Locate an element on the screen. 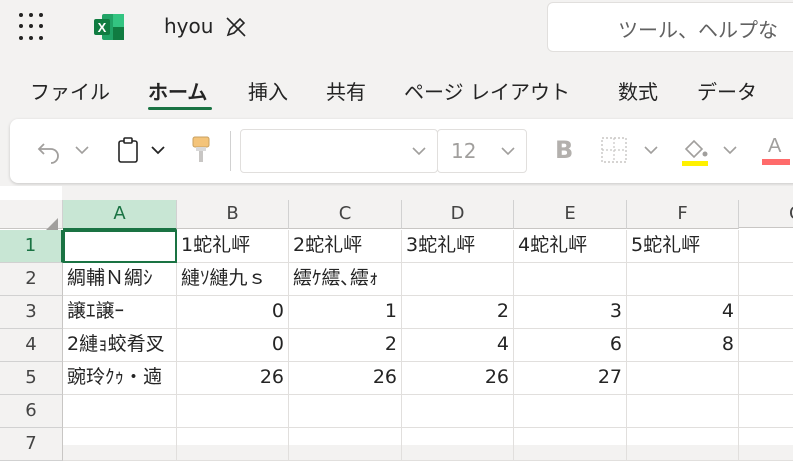 This screenshot has height=461, width=793. cell-e3: 3 is located at coordinates (570, 312).